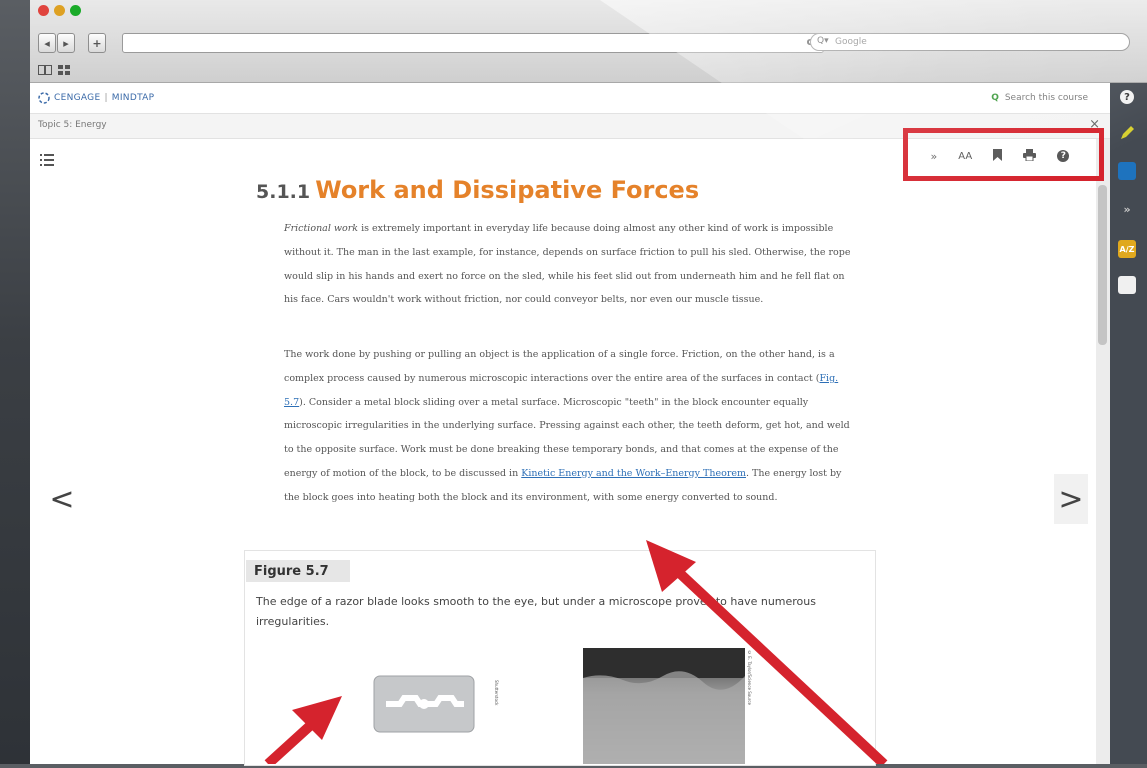 The image size is (1147, 768). I want to click on new-tab-button: +, so click(97, 43).